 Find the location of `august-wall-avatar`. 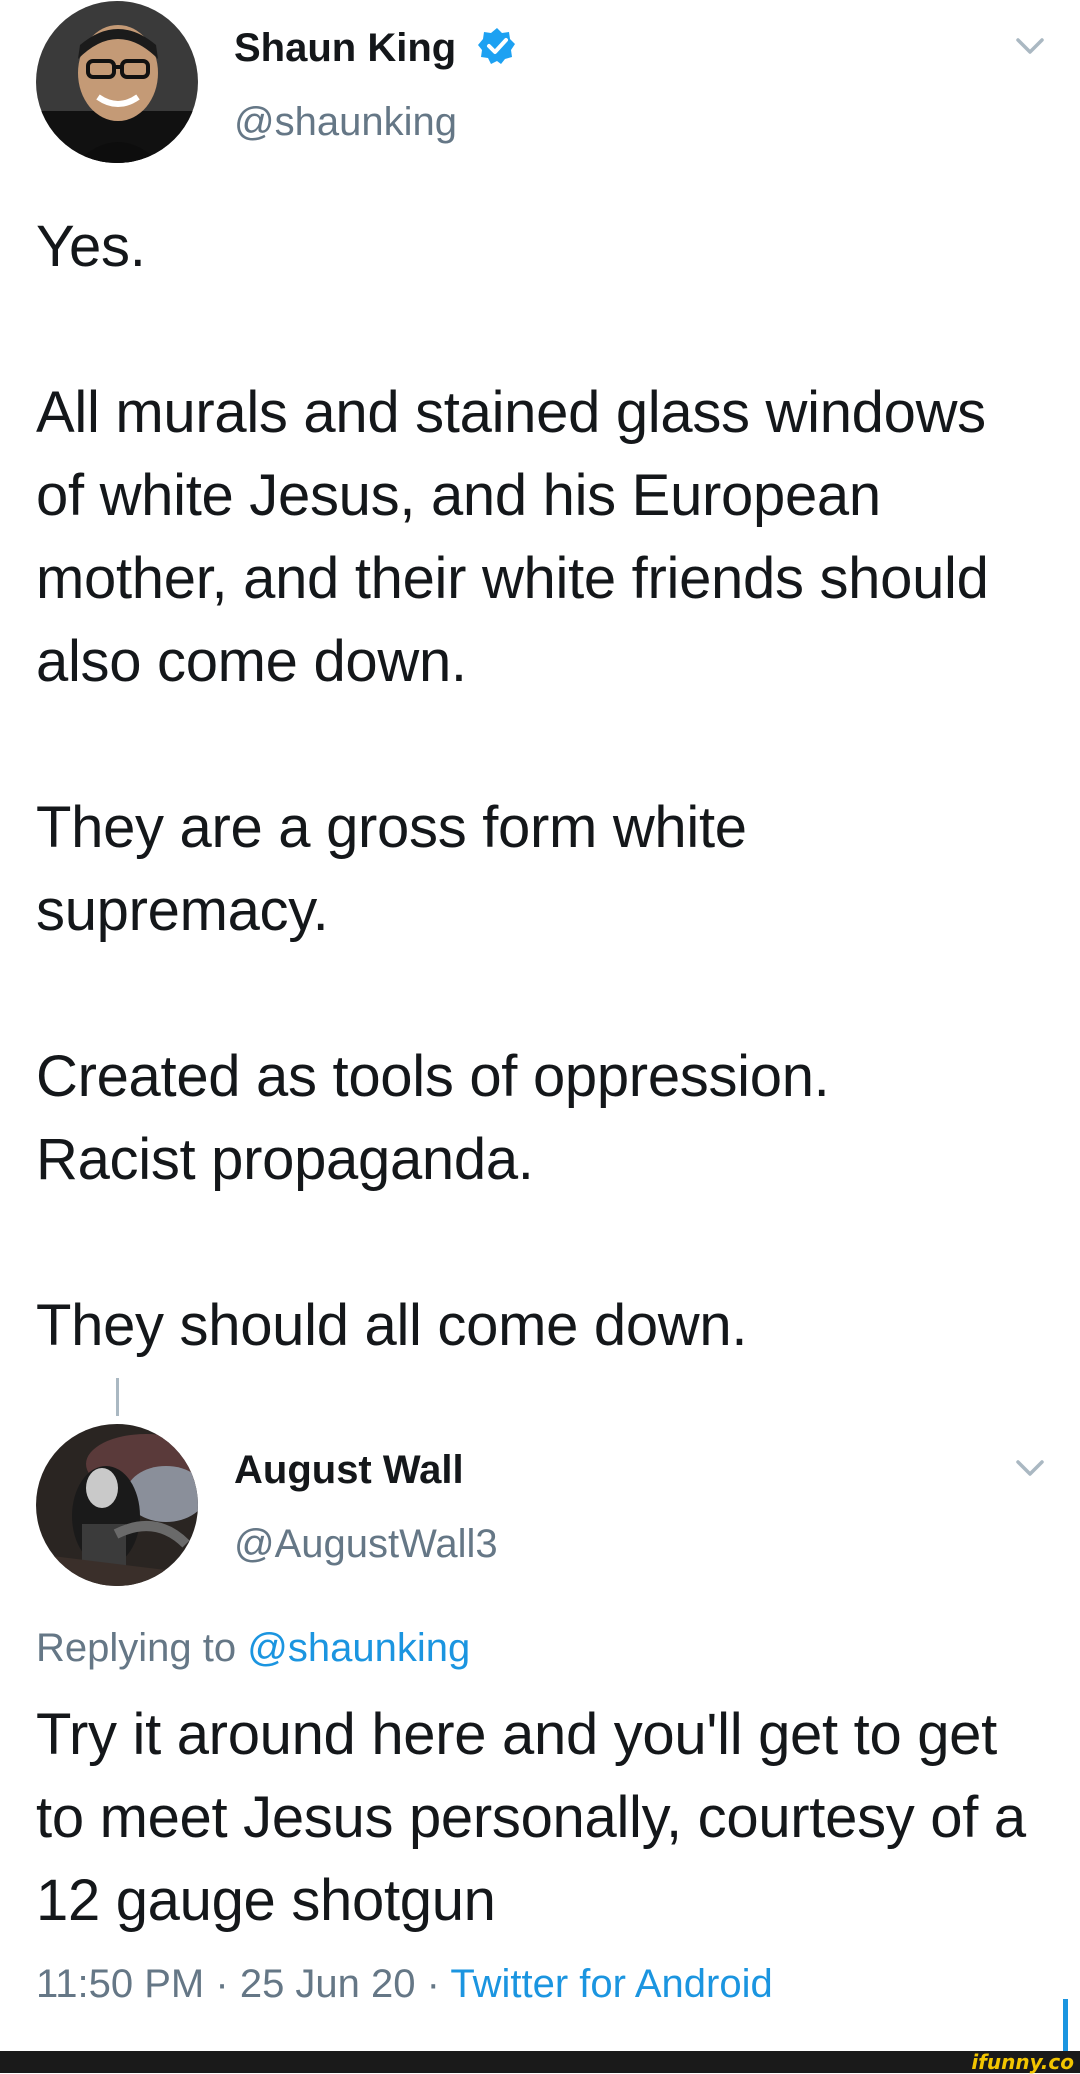

august-wall-avatar is located at coordinates (117, 1505).